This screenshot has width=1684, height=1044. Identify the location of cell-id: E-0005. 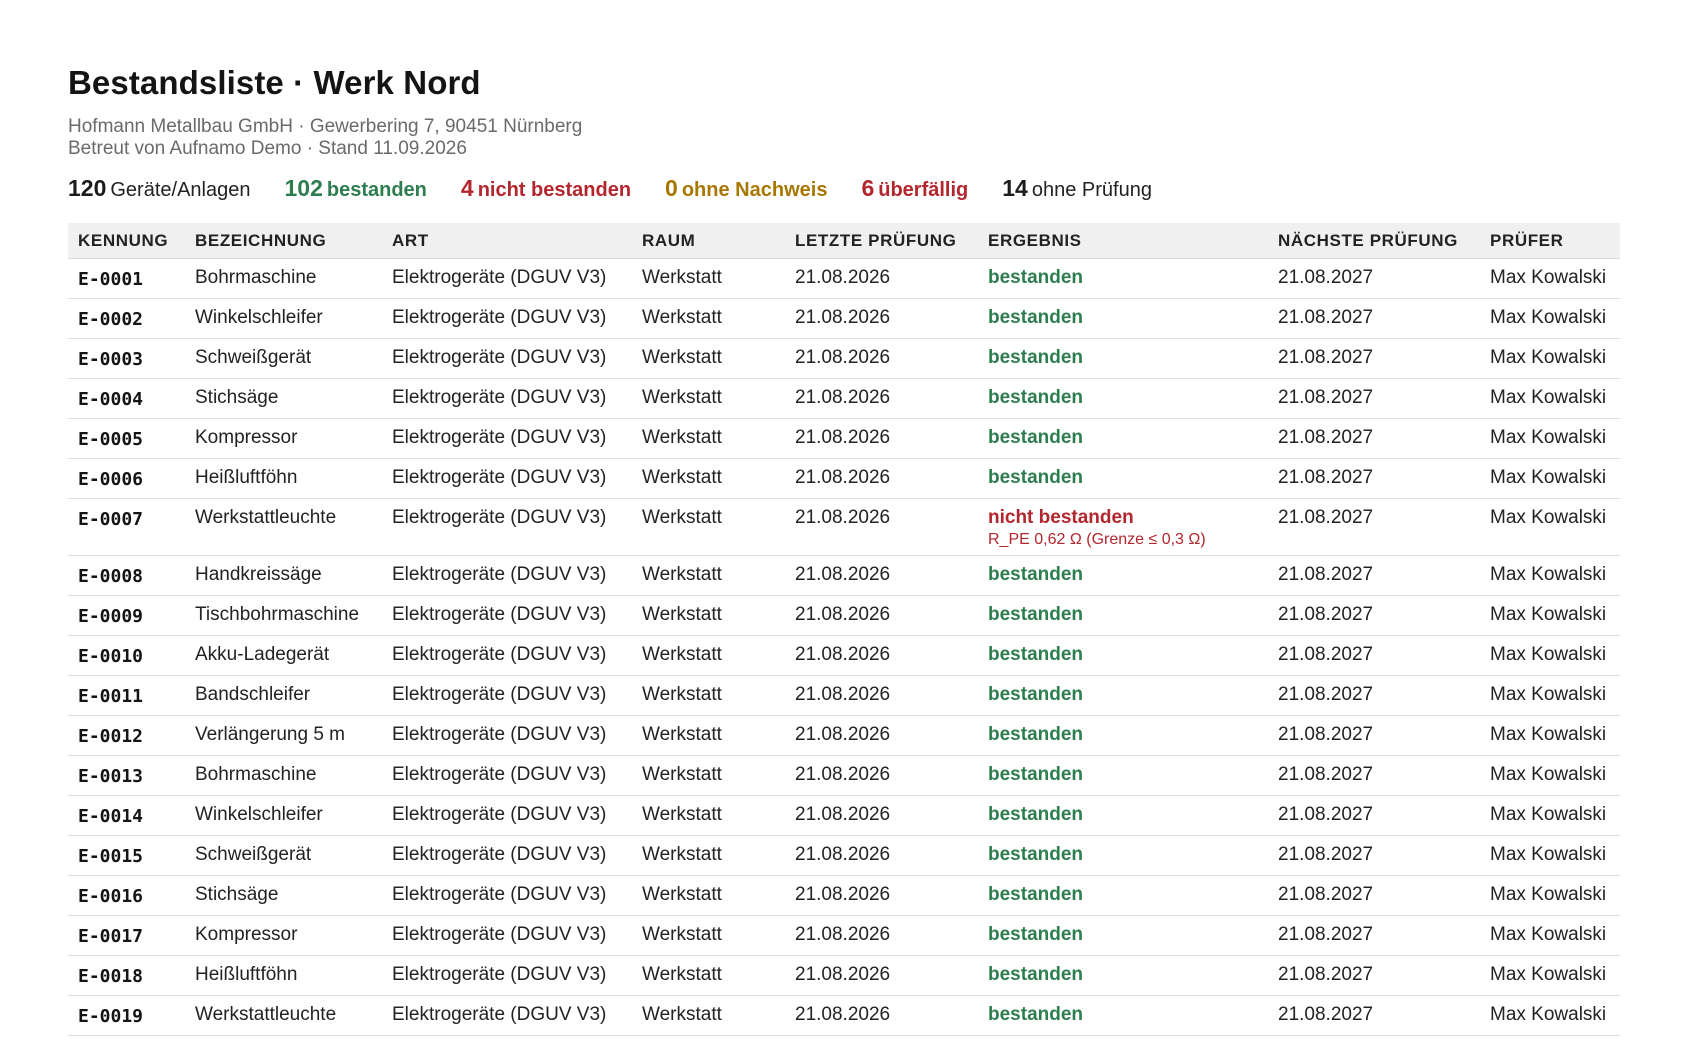
(126, 438).